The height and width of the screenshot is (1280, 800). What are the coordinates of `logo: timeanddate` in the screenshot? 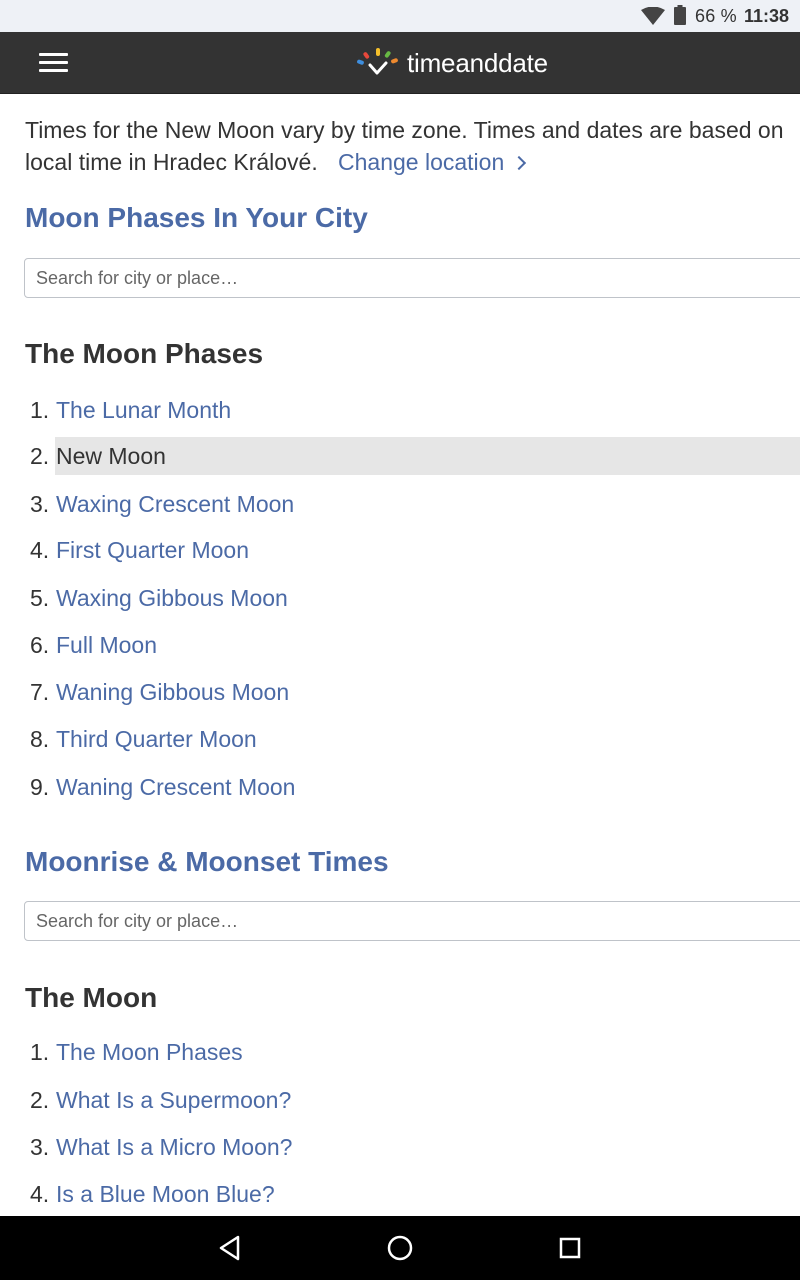 It's located at (451, 63).